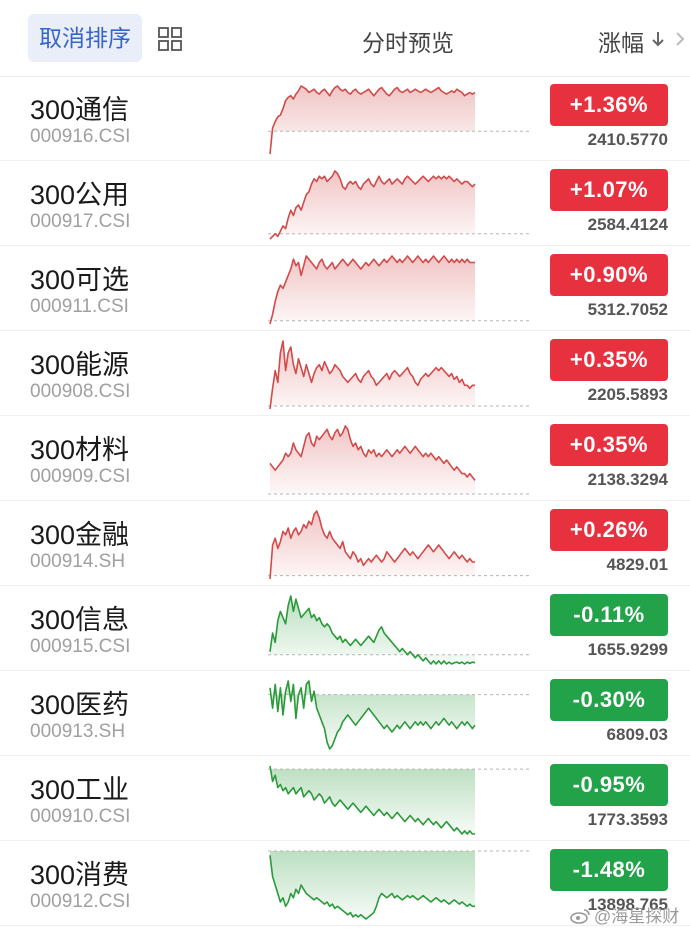  I want to click on list-item: 300公用 000917.CSI +1.07% 2584.4124, so click(345, 203).